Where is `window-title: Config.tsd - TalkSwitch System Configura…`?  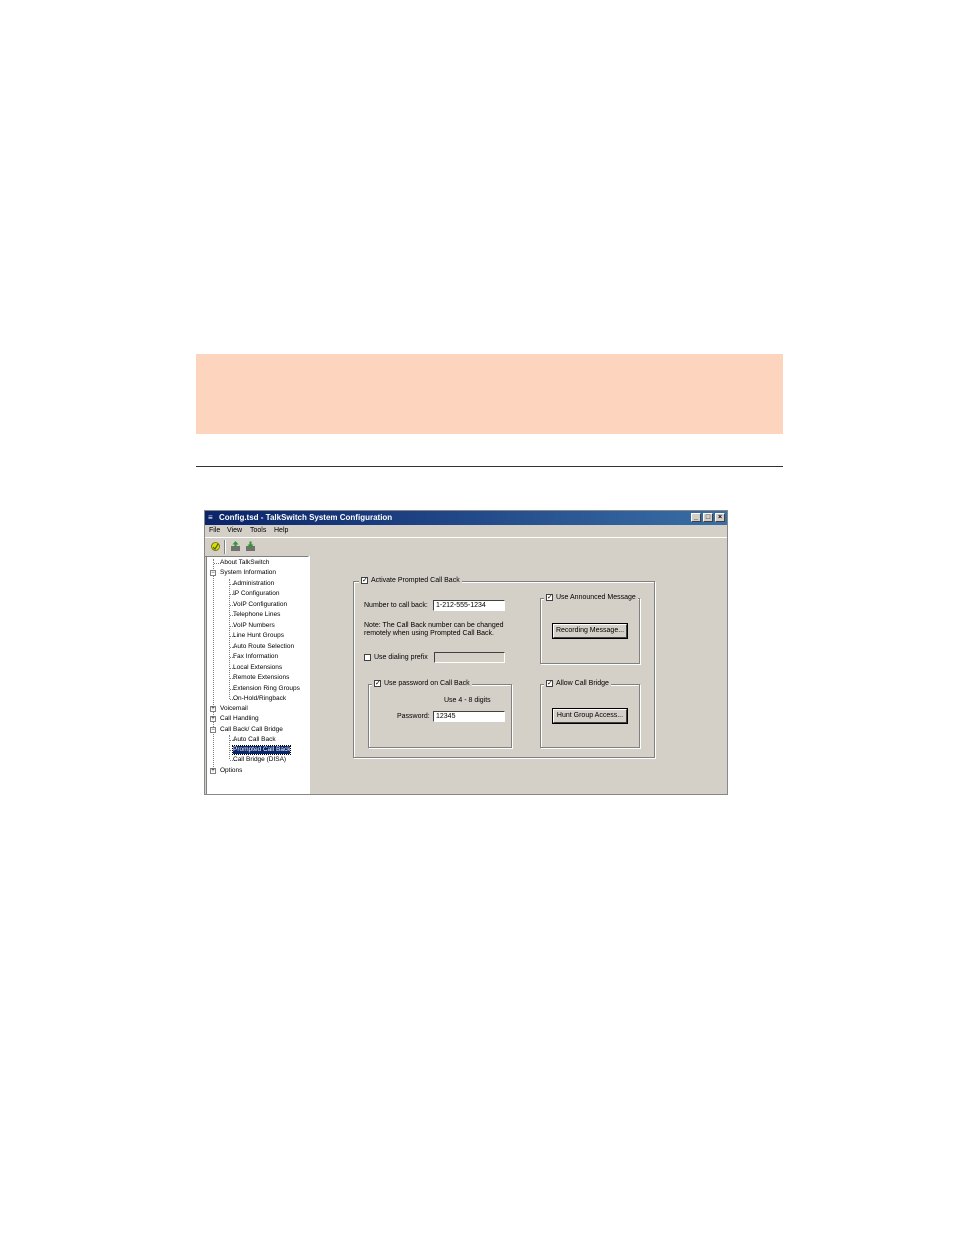
window-title: Config.tsd - TalkSwitch System Configura… is located at coordinates (306, 517).